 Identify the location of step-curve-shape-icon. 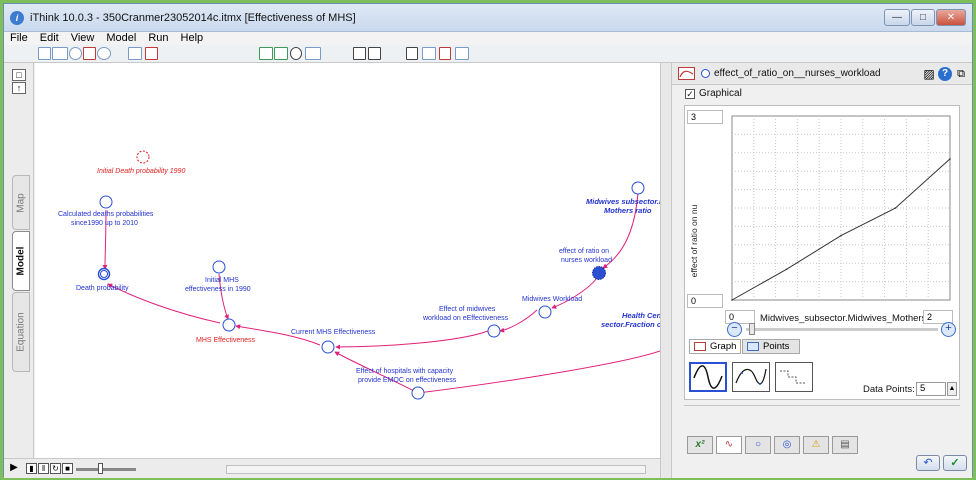
(794, 377).